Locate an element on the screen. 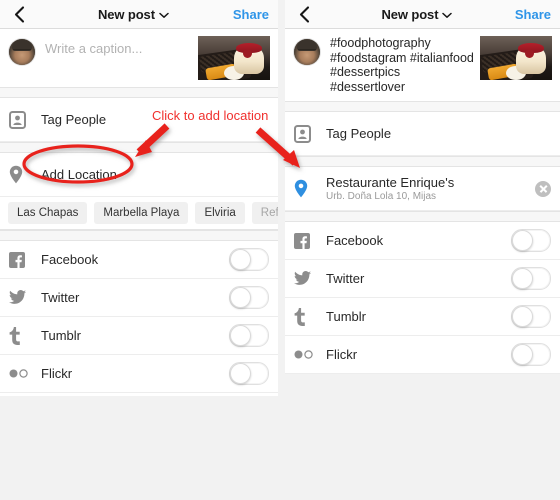  right-page-title: New post is located at coordinates (417, 14).